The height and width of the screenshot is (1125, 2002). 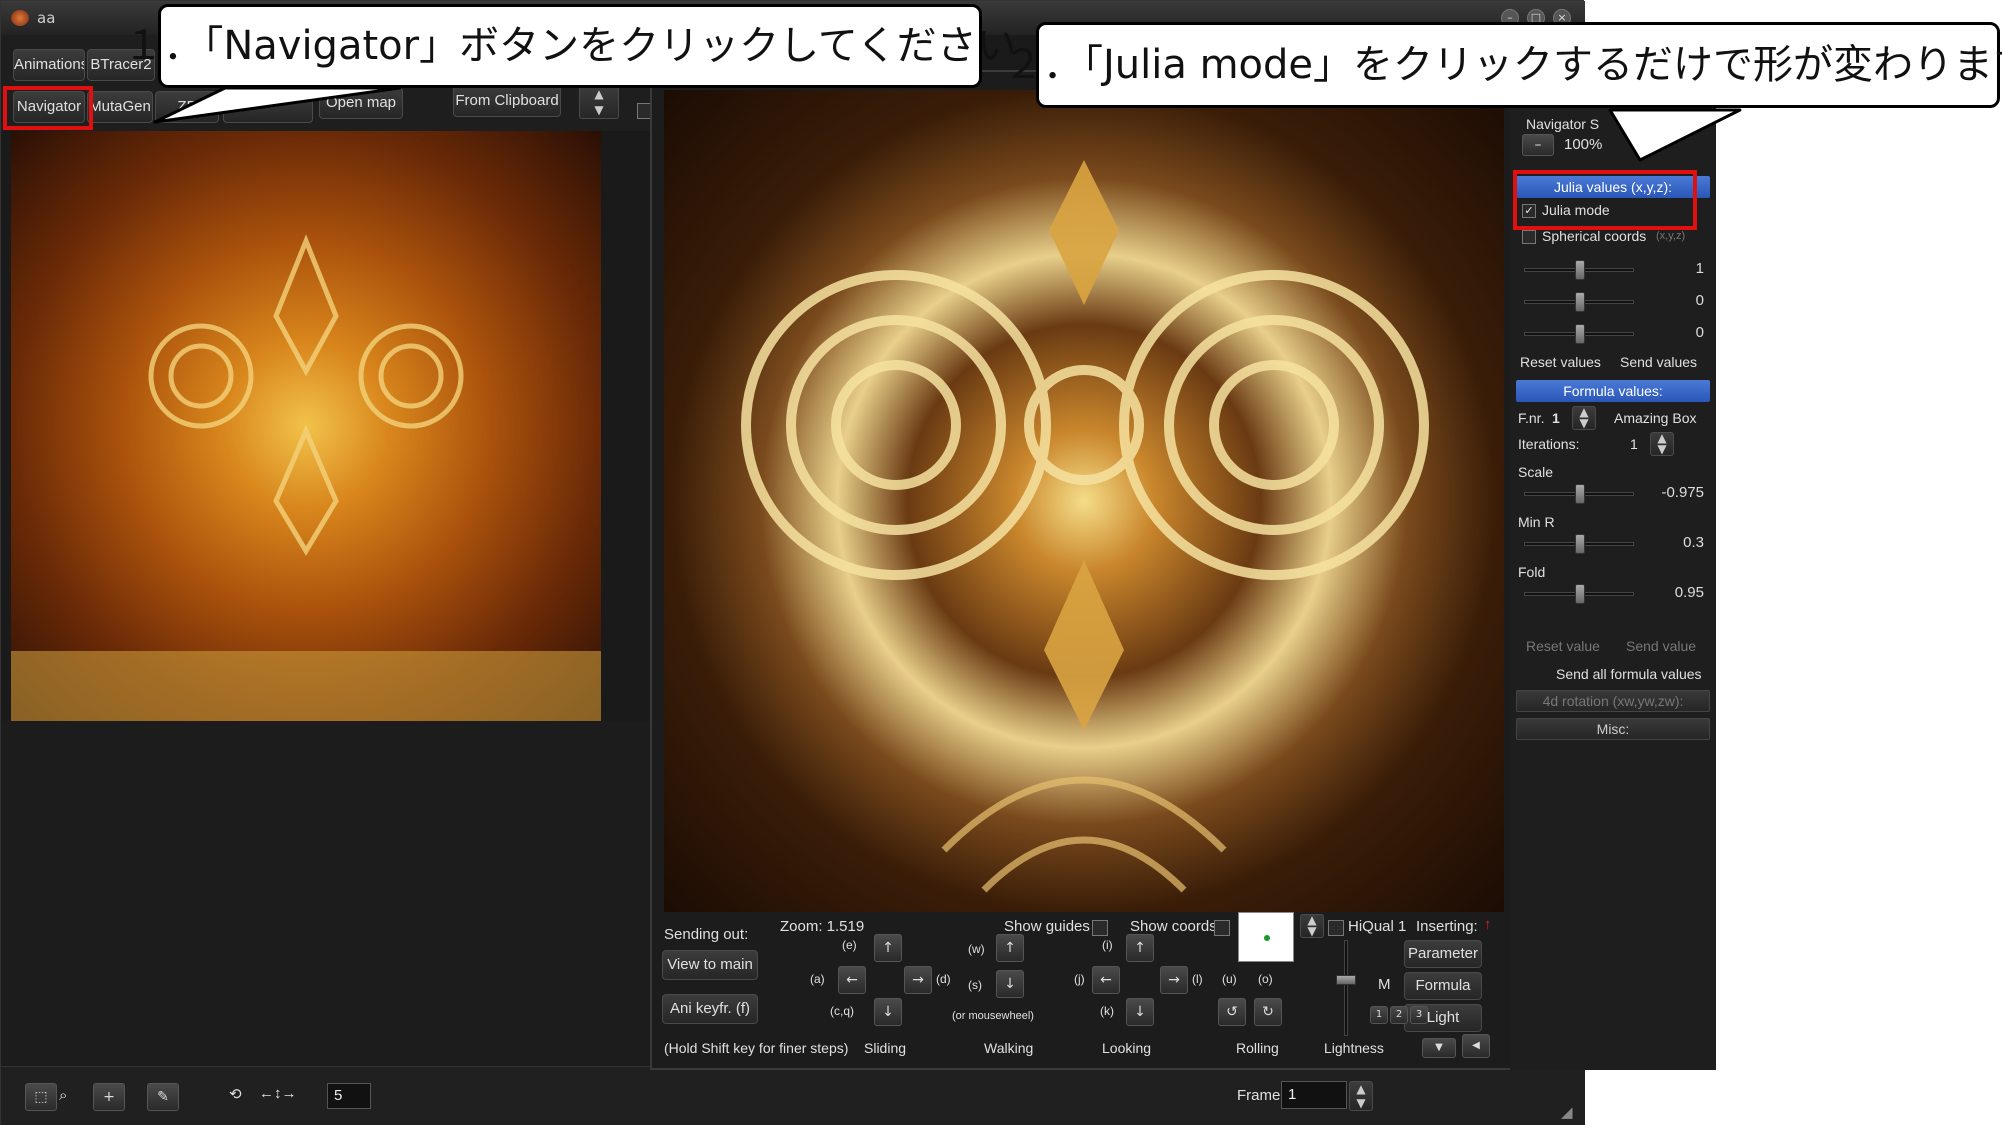 I want to click on ani-keyframe-button: Ani keyfr. (f), so click(x=710, y=1009).